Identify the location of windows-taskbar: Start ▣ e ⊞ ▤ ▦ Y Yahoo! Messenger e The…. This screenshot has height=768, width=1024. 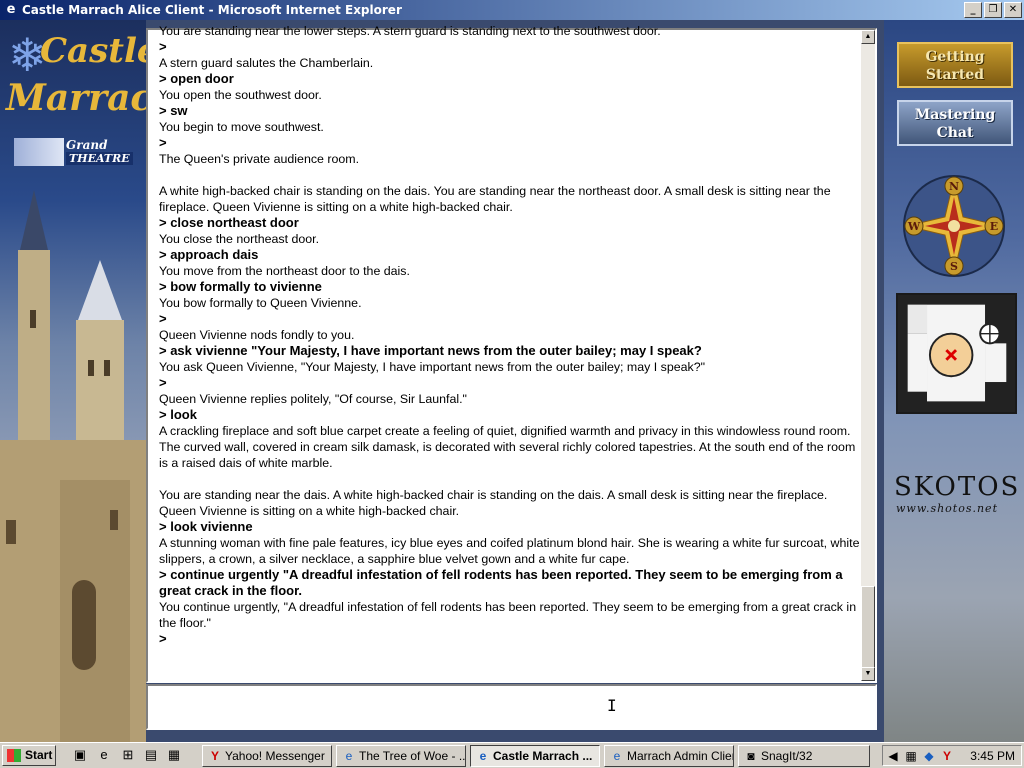
(512, 755).